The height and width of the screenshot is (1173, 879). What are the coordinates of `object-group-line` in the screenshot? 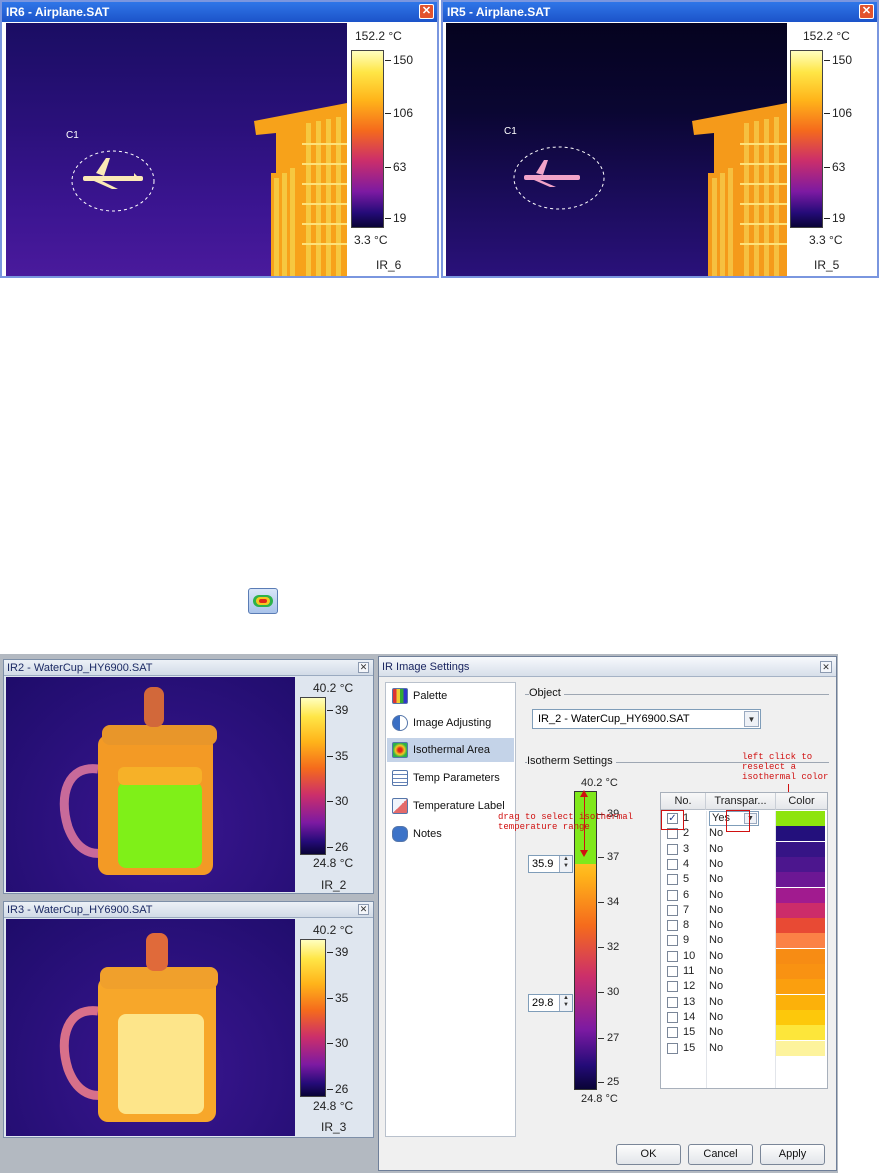 It's located at (677, 694).